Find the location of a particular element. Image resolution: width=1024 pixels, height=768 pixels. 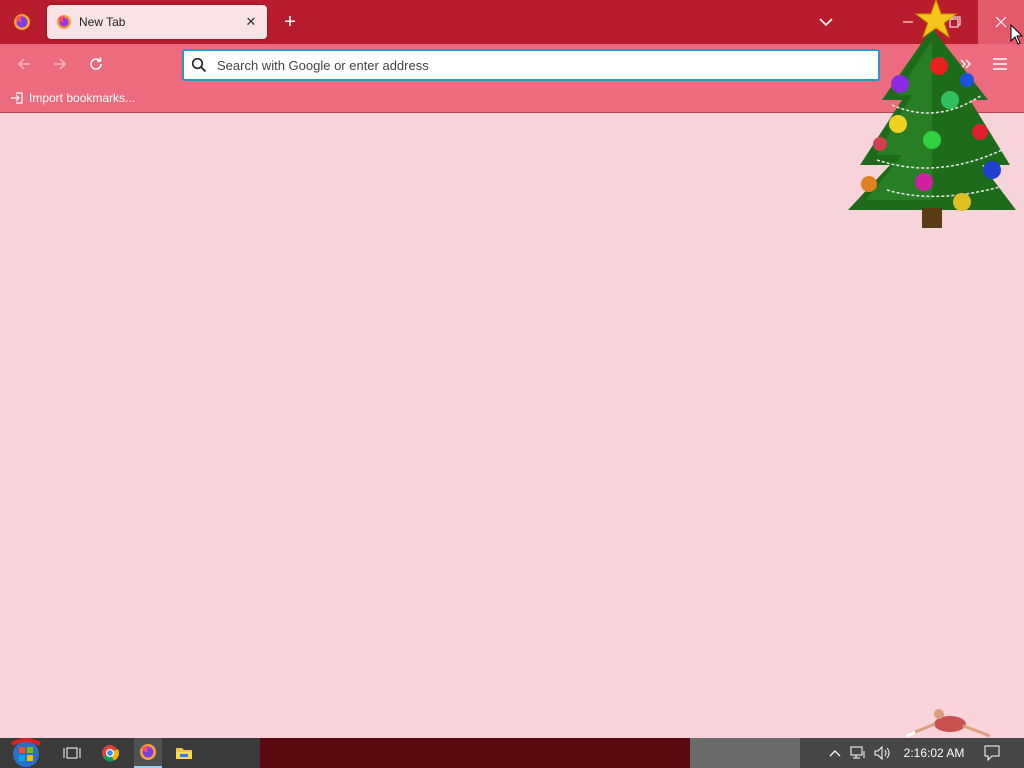

overflow-button is located at coordinates (966, 64).